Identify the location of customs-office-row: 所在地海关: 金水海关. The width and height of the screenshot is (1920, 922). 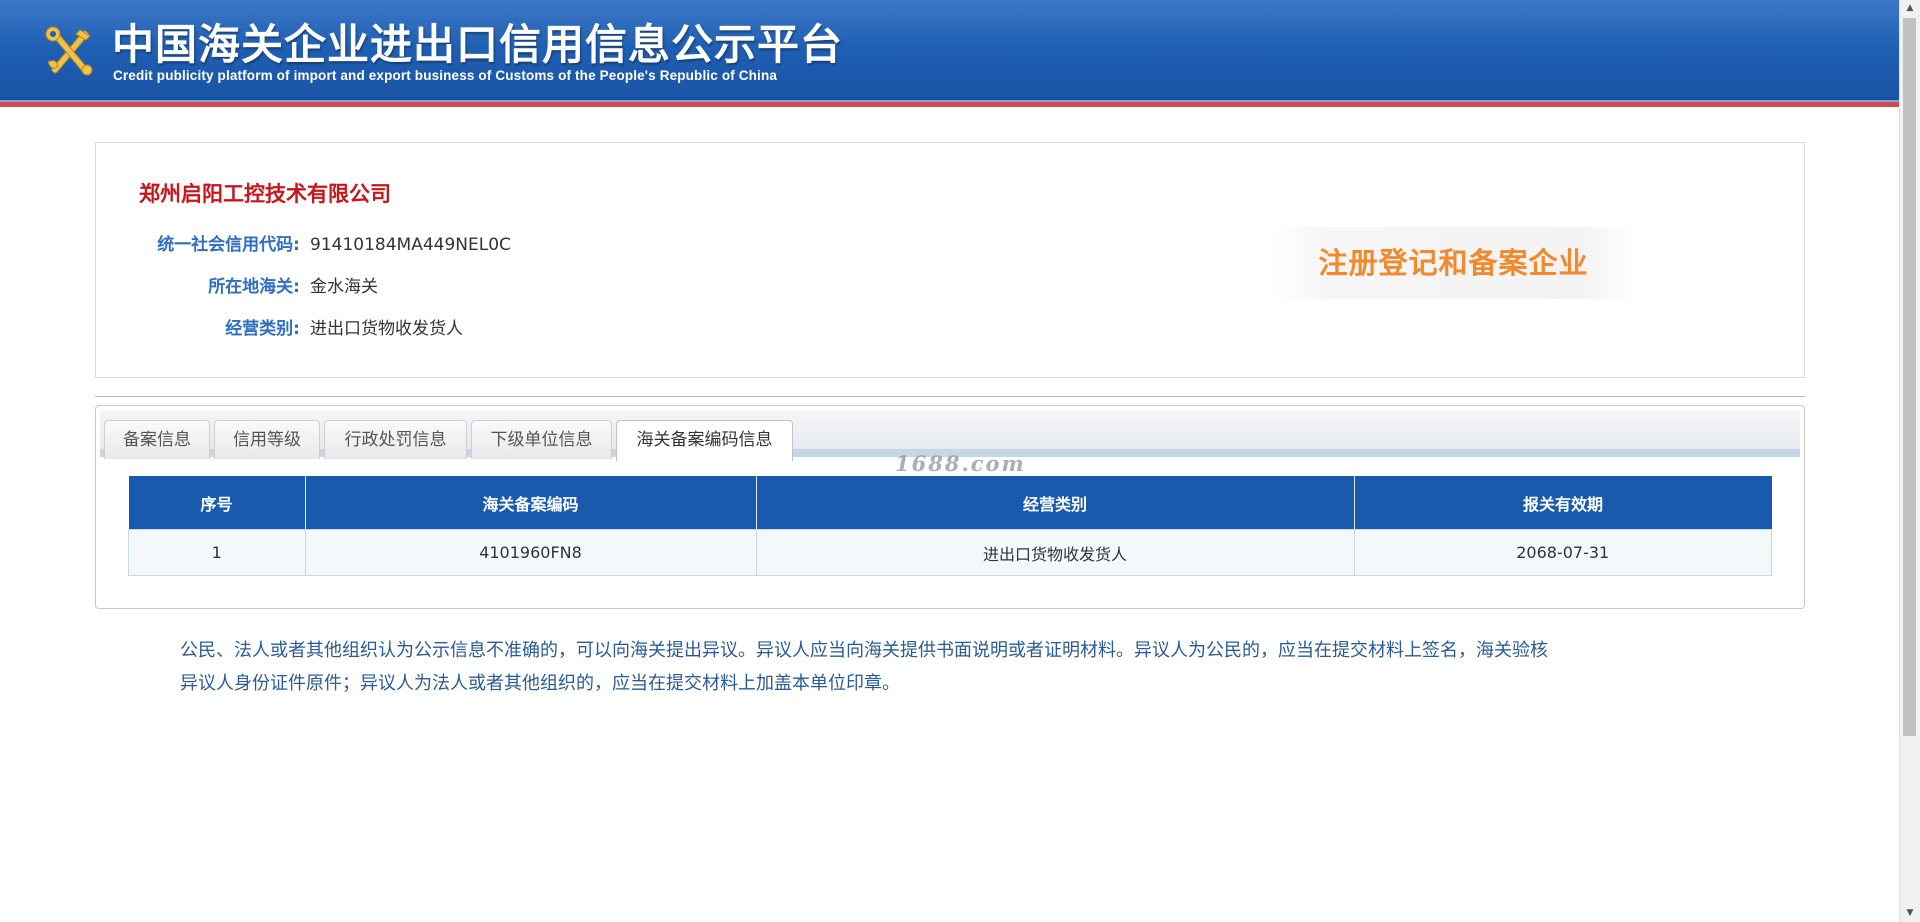
(237, 287).